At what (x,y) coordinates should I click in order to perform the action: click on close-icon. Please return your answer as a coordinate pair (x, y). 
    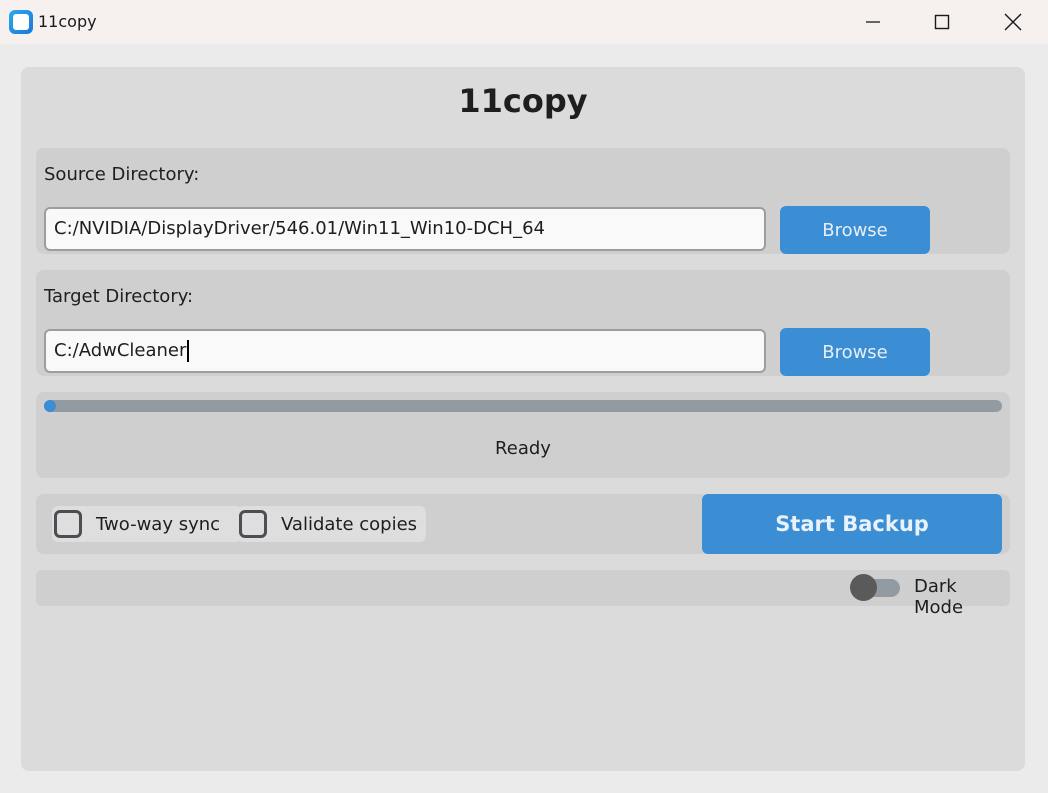
    Looking at the image, I should click on (1013, 22).